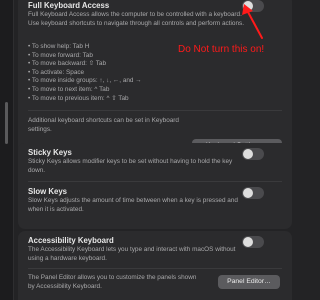 Image resolution: width=320 pixels, height=300 pixels. Describe the element at coordinates (71, 240) in the screenshot. I see `accessibility-keyboard-title: Accessibility Keyboard` at that location.